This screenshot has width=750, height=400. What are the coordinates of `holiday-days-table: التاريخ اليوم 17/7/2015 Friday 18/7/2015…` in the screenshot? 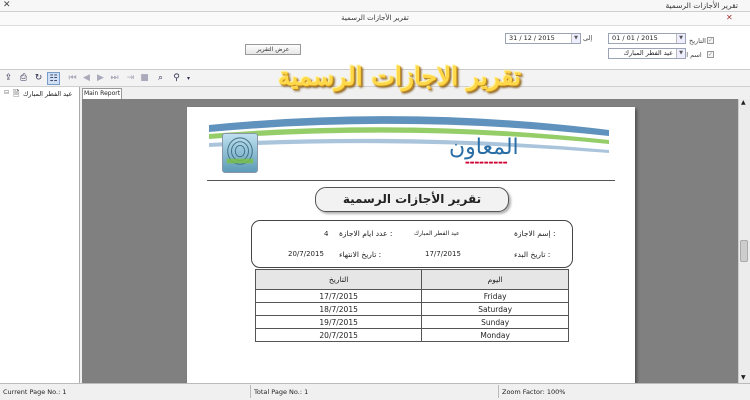 It's located at (411, 305).